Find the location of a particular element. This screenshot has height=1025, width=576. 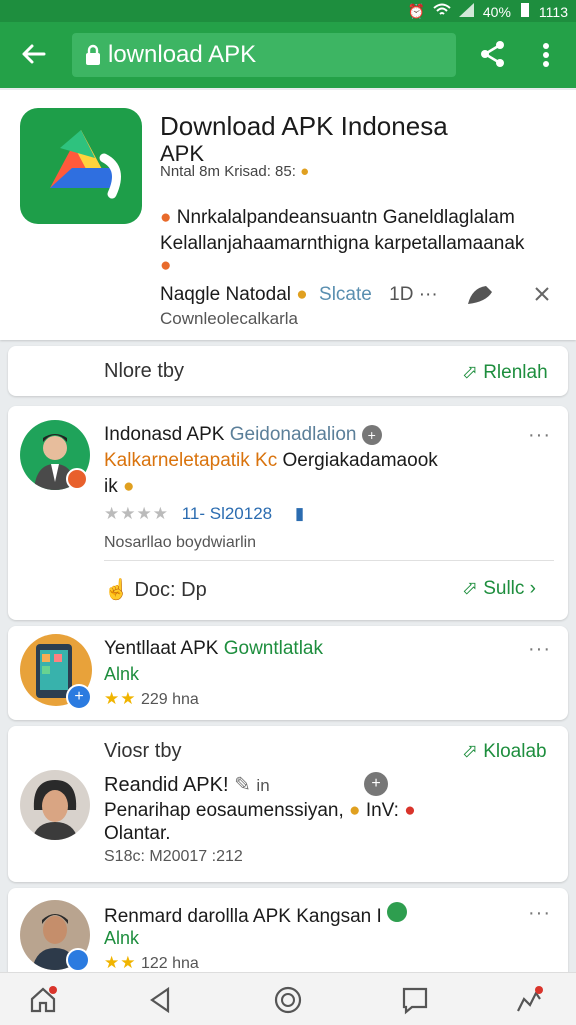

review-share-action: ⬀ Sullc › is located at coordinates (499, 588).